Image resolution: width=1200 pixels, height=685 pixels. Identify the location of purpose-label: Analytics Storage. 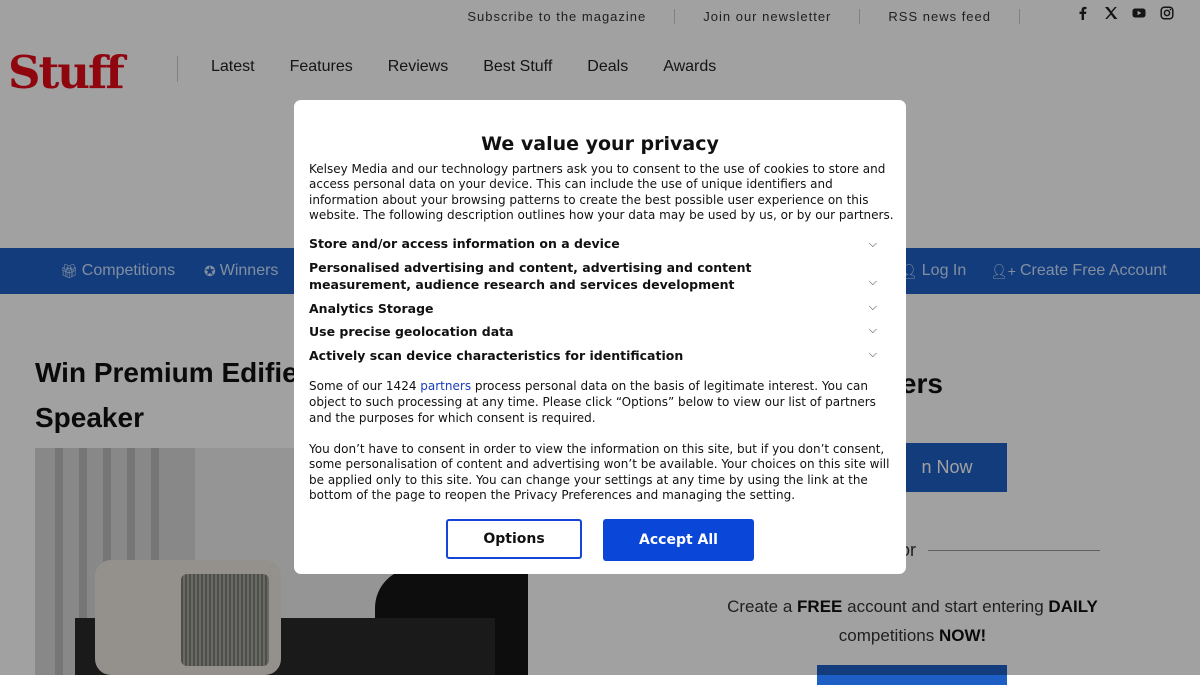
(371, 308).